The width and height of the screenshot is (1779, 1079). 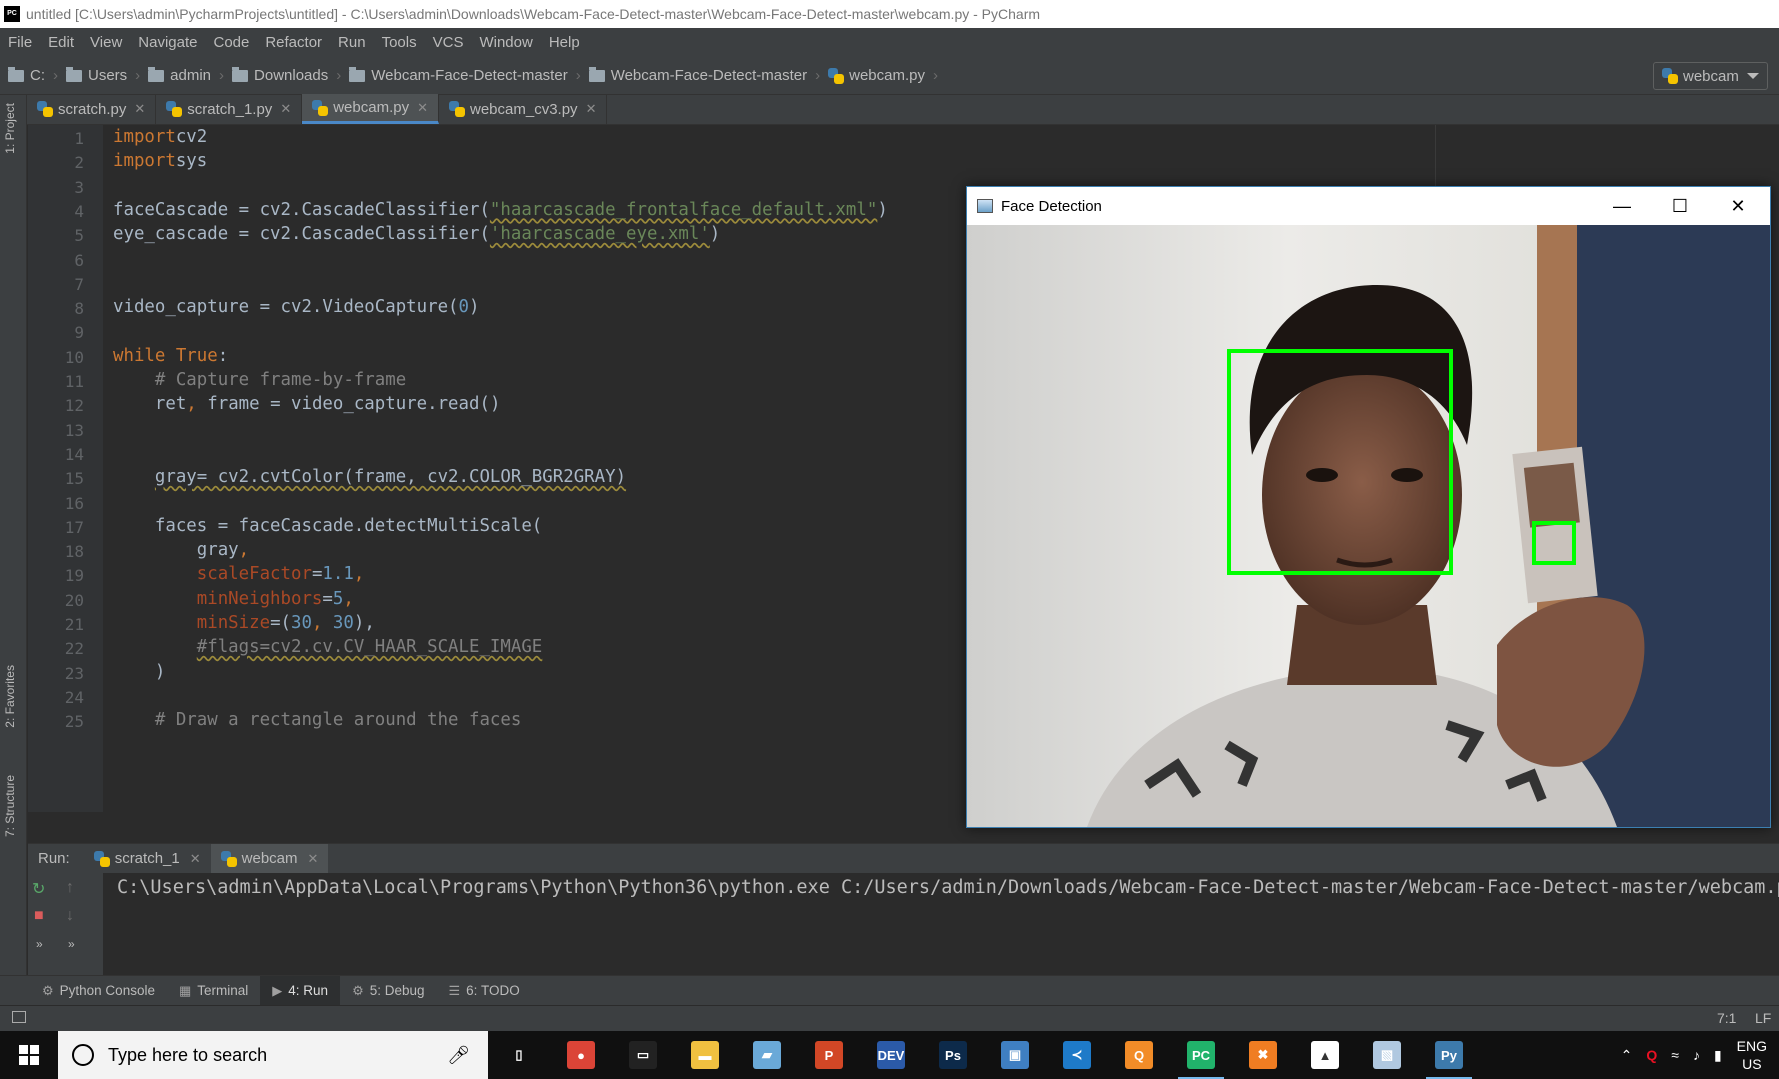 I want to click on more-icon: », so click(x=71, y=944).